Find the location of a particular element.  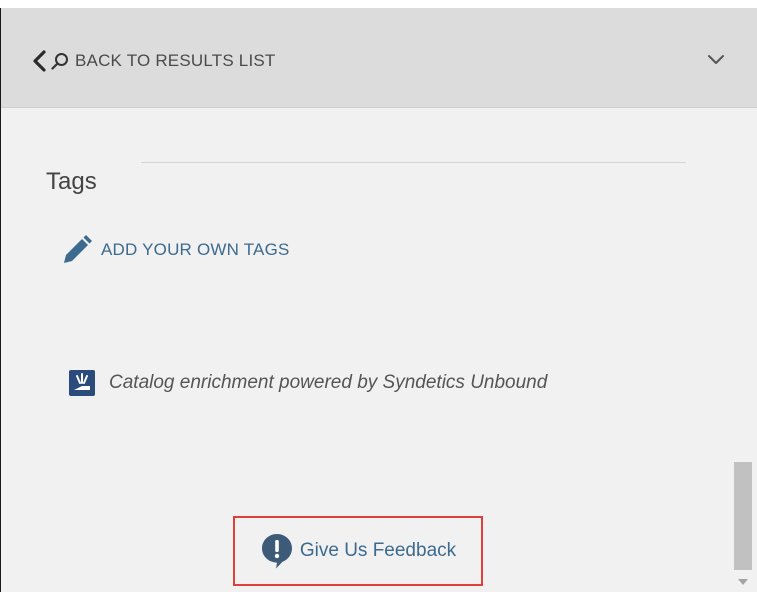

back-to-results-label: BACK TO RESULTS LIST is located at coordinates (175, 60).